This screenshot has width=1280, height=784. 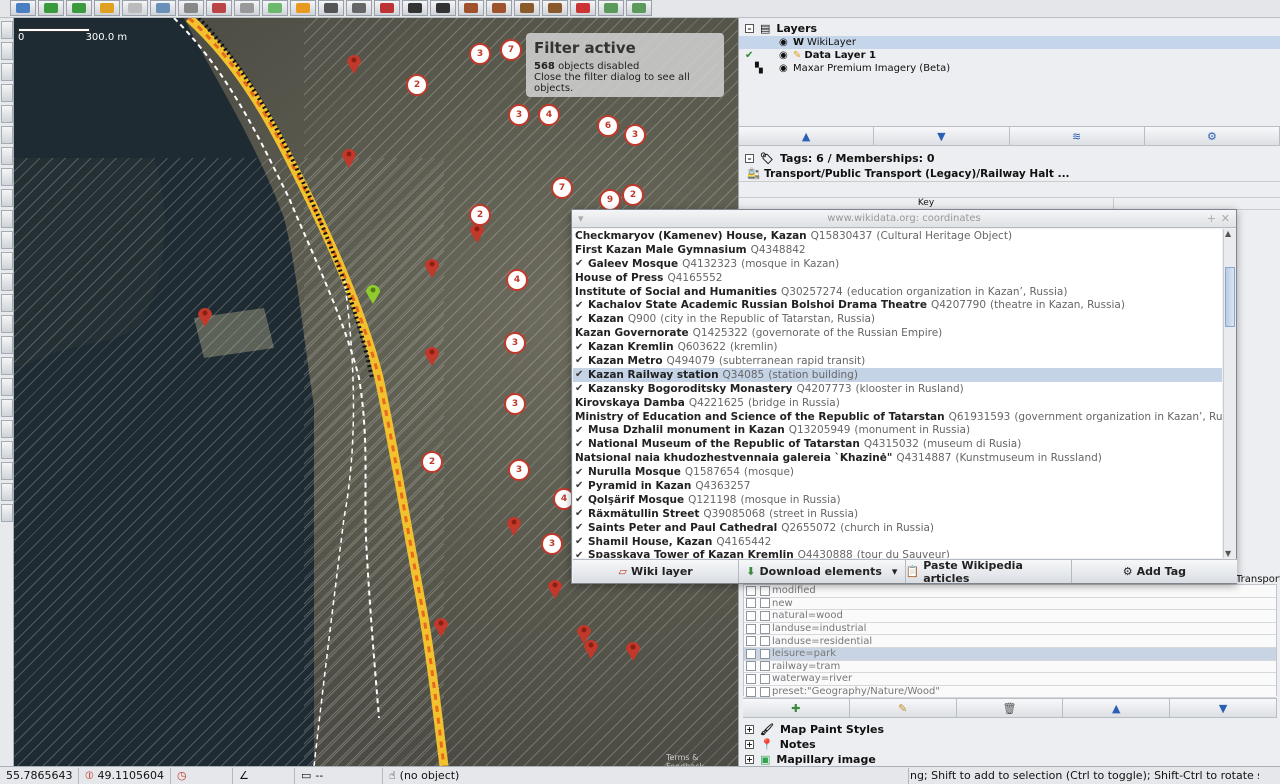 I want to click on building-icon, so click(x=527, y=8).